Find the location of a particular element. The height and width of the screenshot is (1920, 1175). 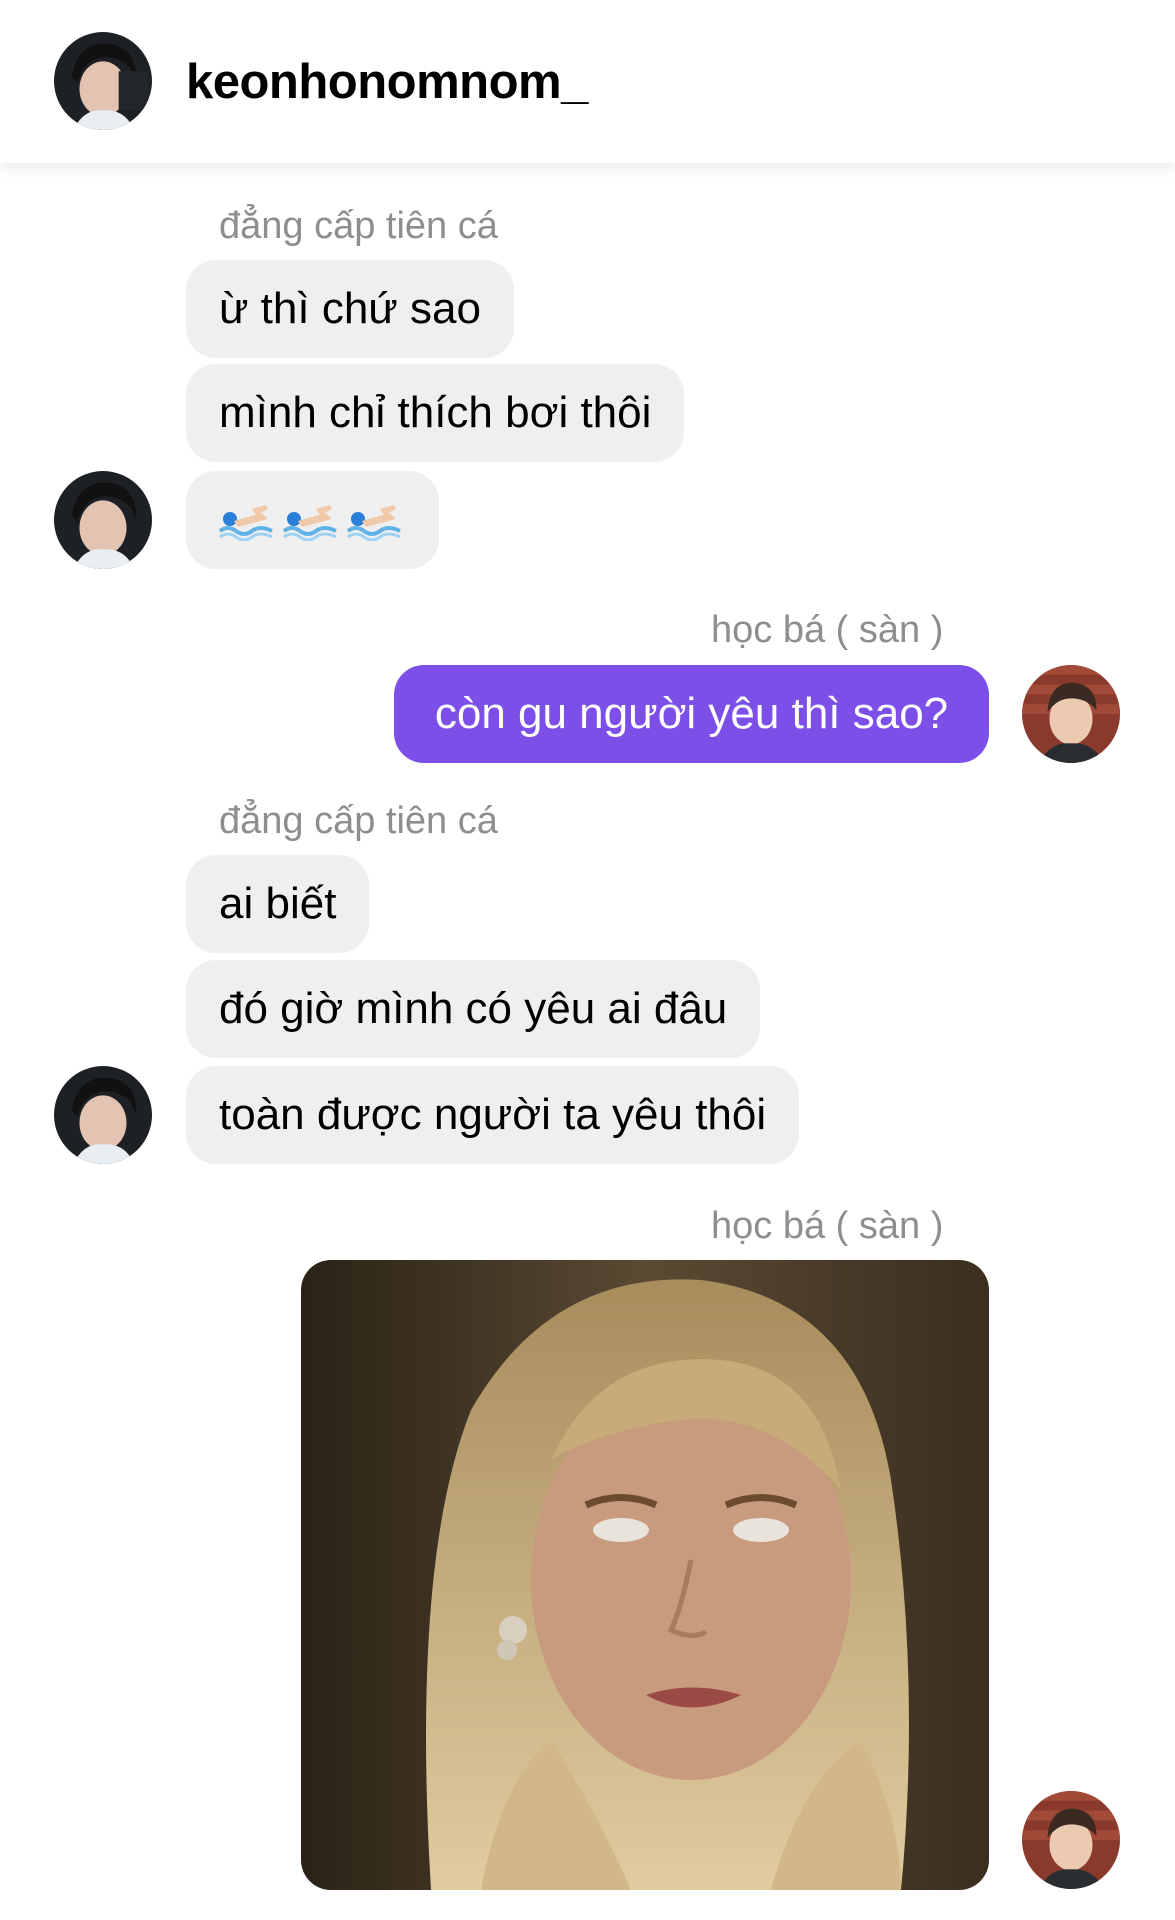

message-bubble: ừ thì chứ sao is located at coordinates (350, 309).